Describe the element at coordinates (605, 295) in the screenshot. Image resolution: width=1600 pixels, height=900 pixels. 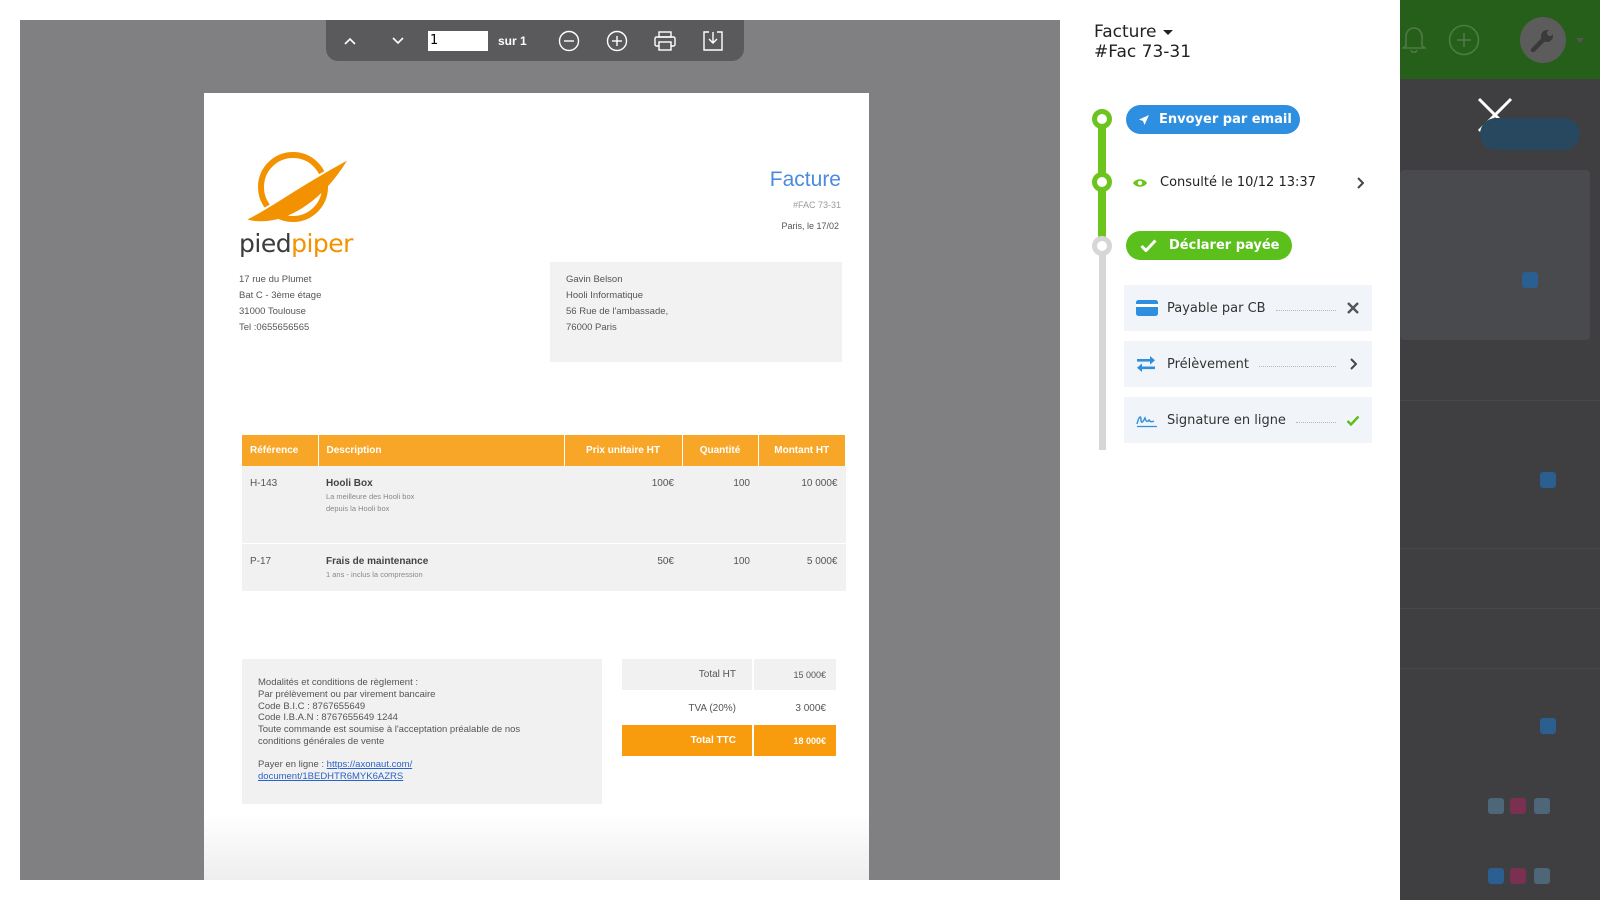
I see `recipient-line: Hooli Informatique` at that location.